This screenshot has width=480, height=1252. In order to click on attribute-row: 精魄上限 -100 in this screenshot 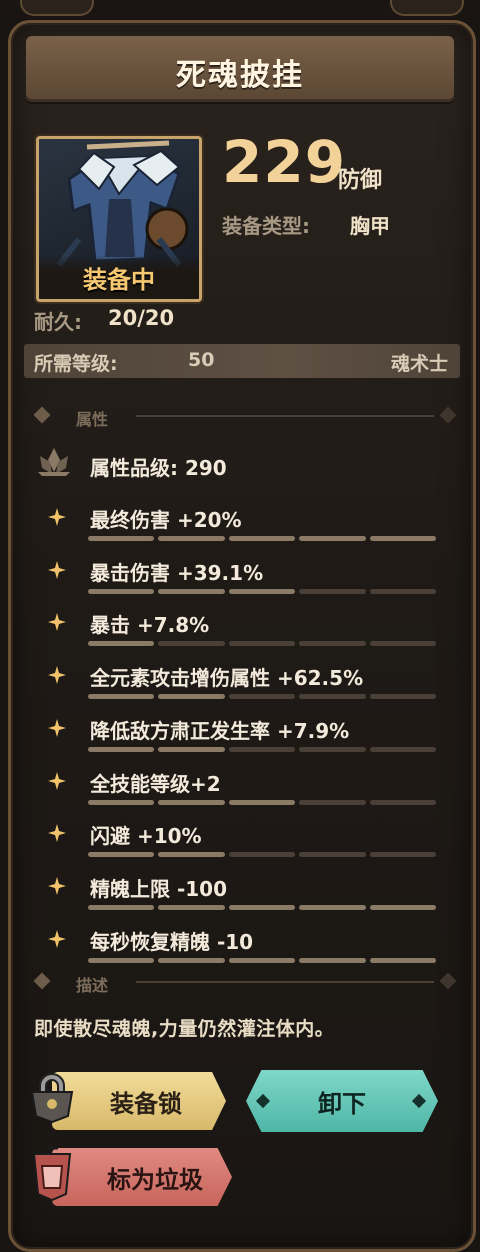, I will do `click(246, 891)`.